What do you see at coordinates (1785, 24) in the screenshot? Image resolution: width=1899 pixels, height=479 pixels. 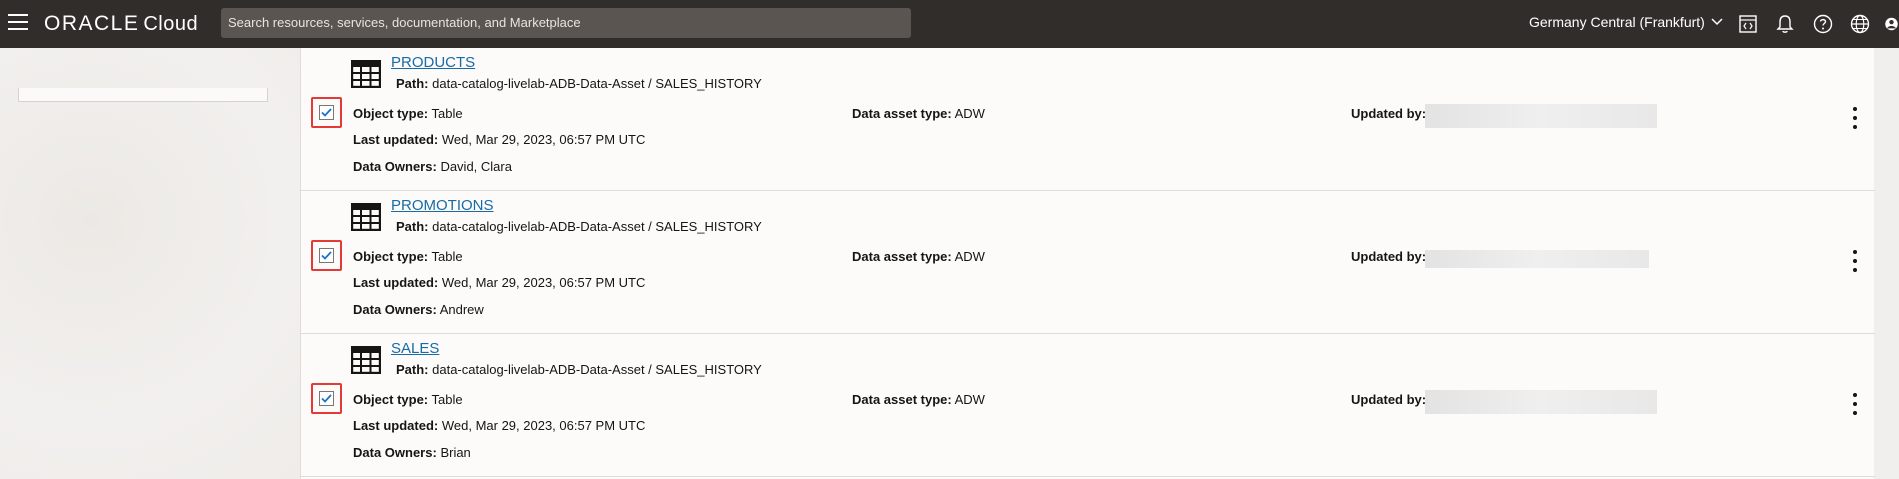 I see `bell-icon` at bounding box center [1785, 24].